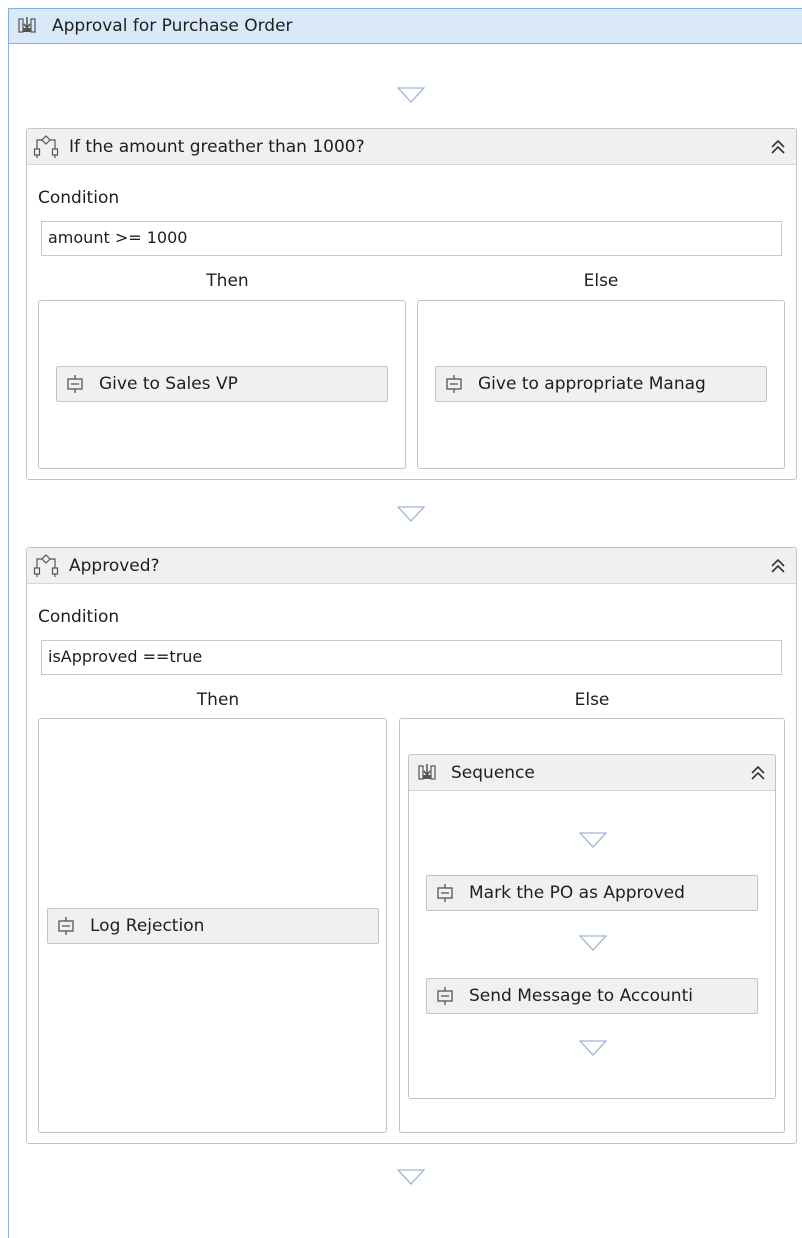  Describe the element at coordinates (411, 238) in the screenshot. I see `condition-input: amount >= 1000` at that location.